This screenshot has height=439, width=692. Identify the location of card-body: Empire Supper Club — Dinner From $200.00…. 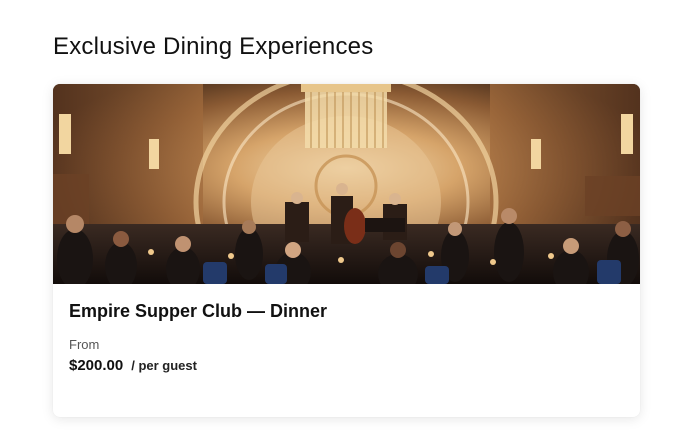
(346, 336).